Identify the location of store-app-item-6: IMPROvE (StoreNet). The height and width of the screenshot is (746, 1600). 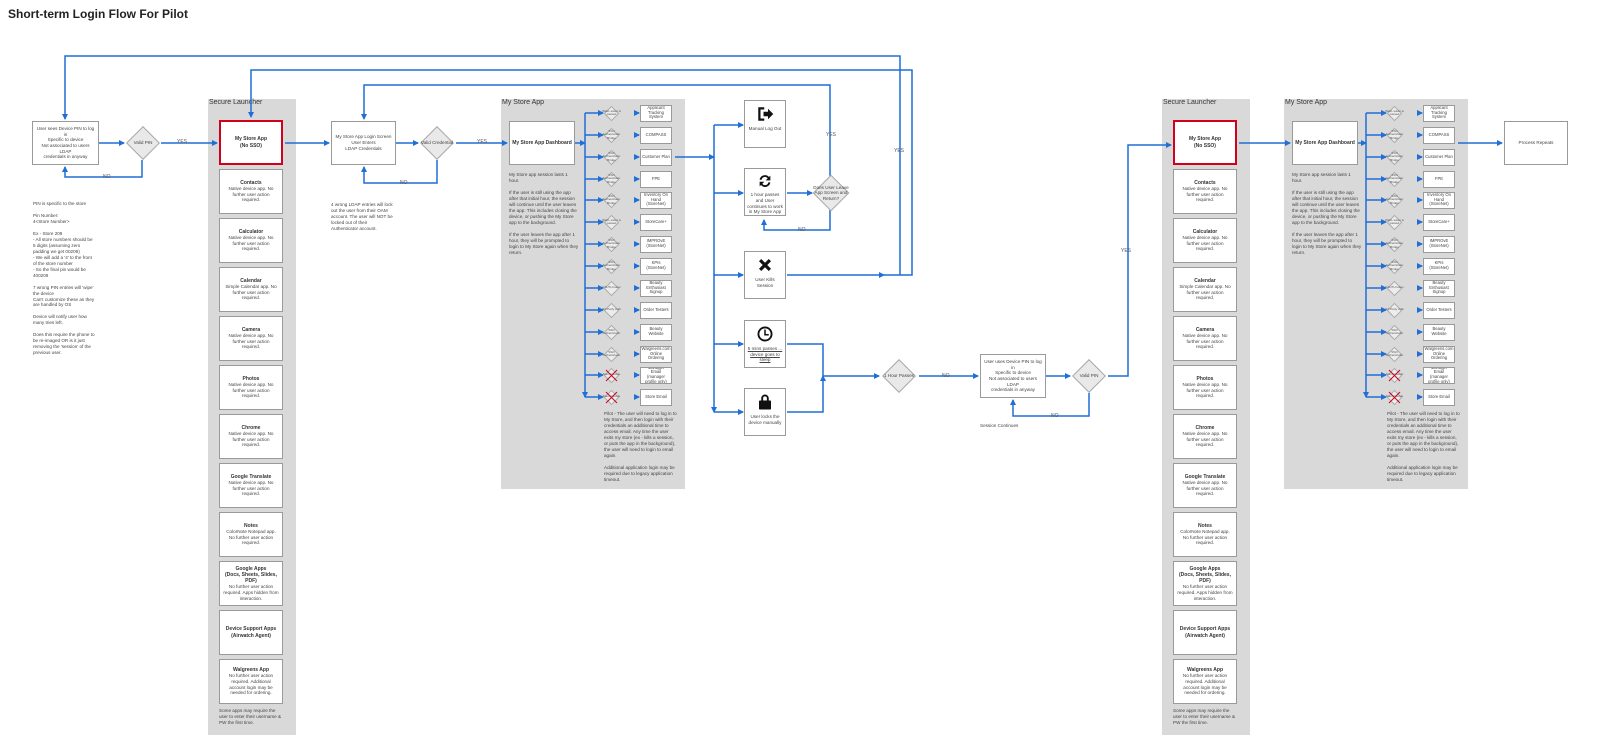
(656, 244).